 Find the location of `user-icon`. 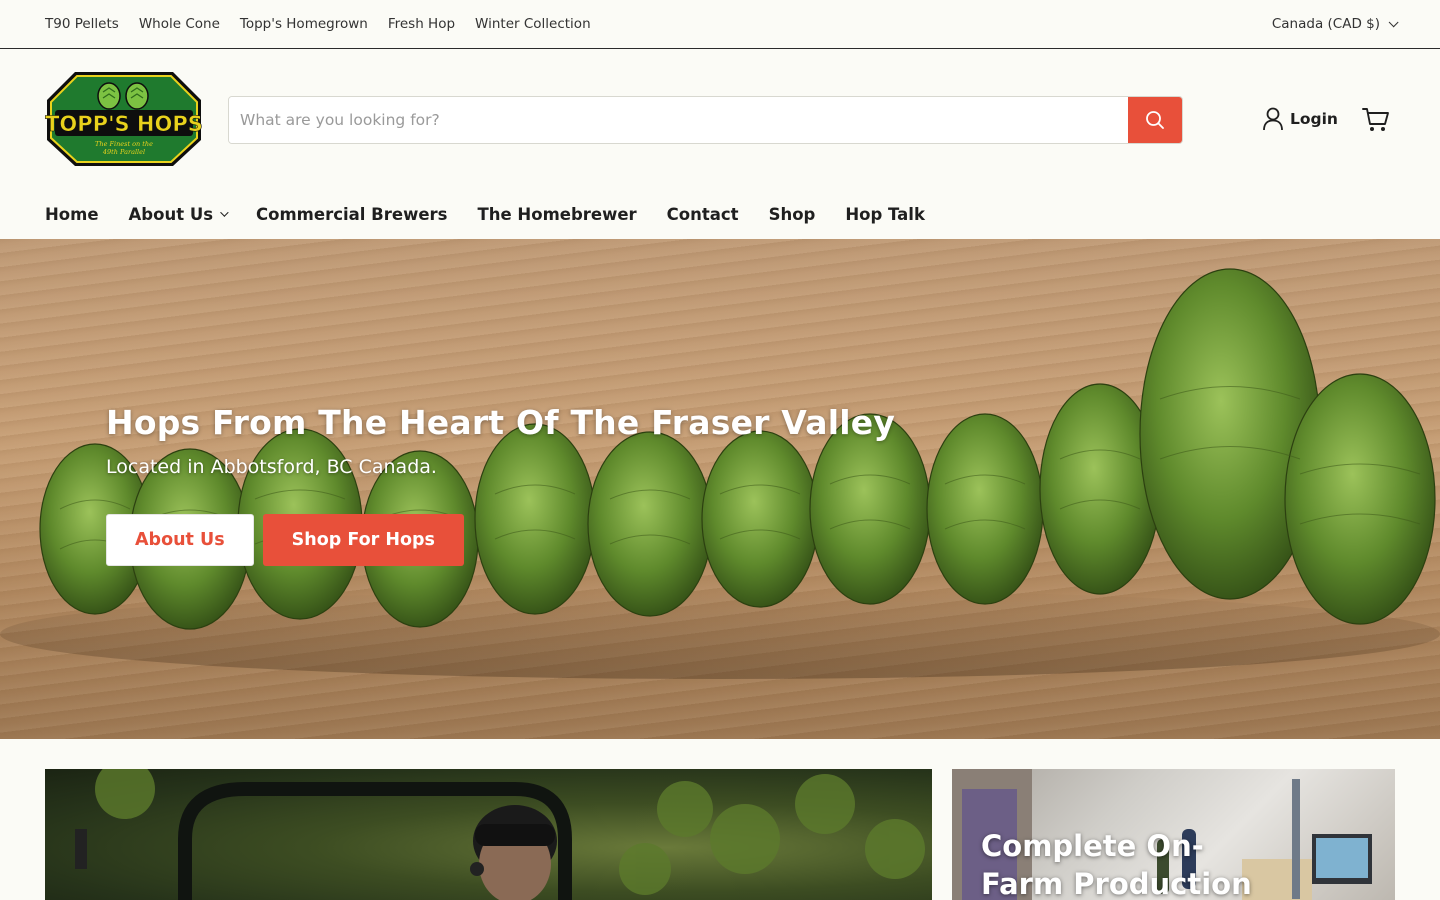

user-icon is located at coordinates (1273, 119).